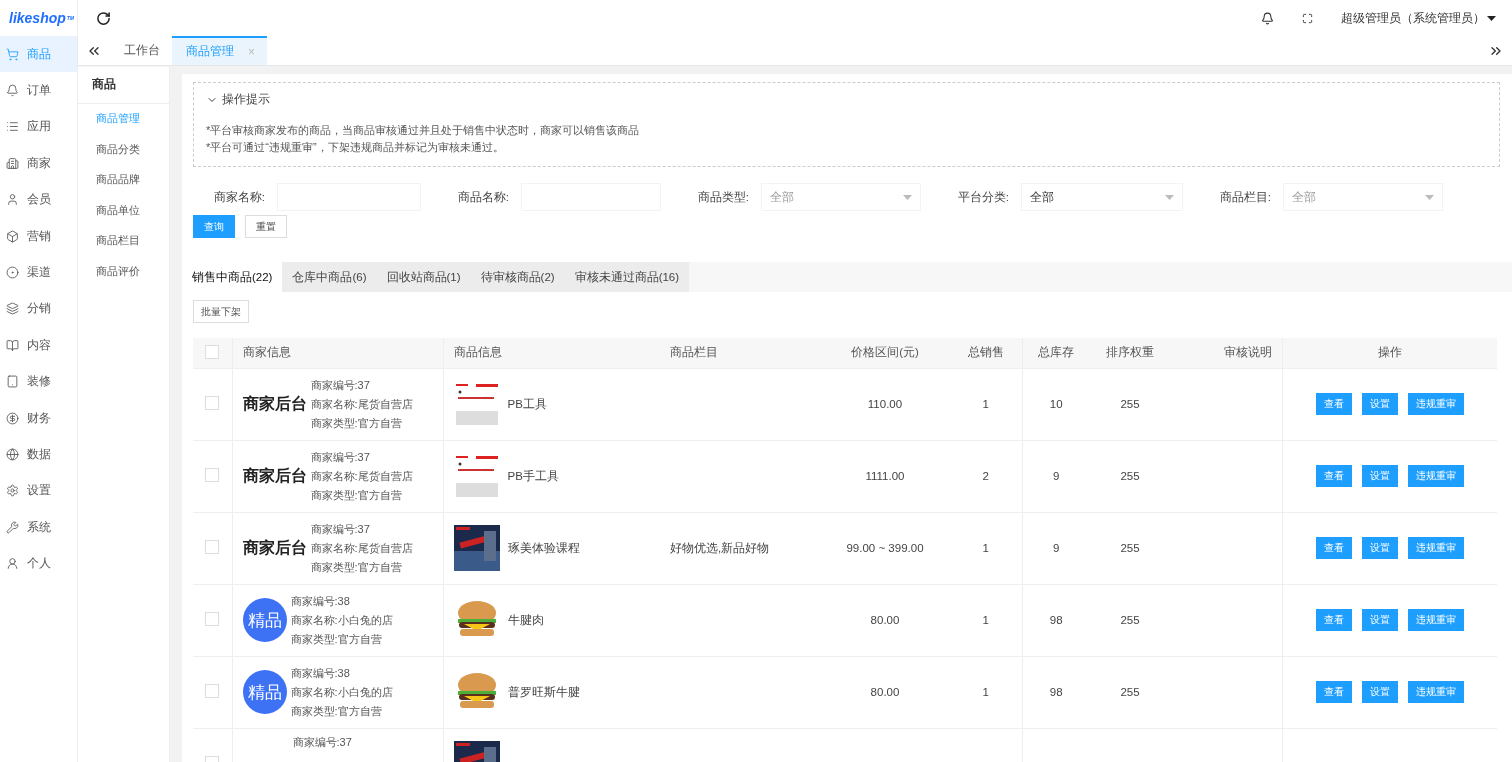 The height and width of the screenshot is (762, 1512). I want to click on tablet-icon, so click(12, 382).